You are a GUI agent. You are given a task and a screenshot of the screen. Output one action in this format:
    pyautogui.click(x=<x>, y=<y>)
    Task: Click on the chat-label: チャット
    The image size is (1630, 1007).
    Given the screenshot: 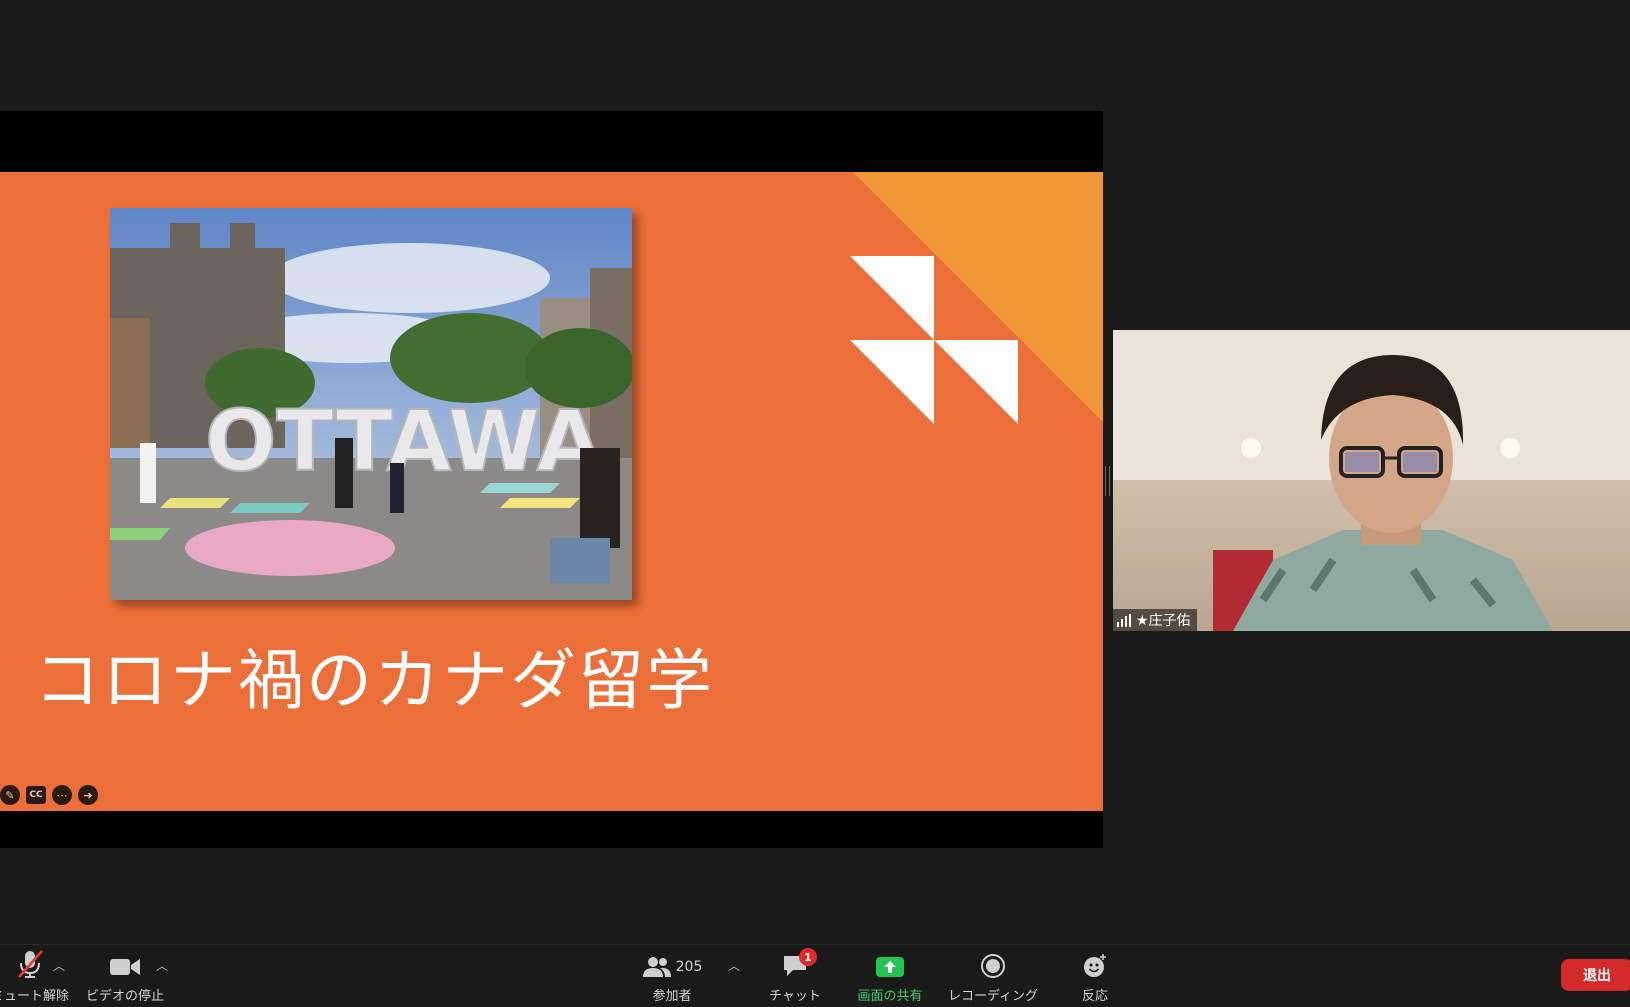 What is the action you would take?
    pyautogui.click(x=795, y=996)
    